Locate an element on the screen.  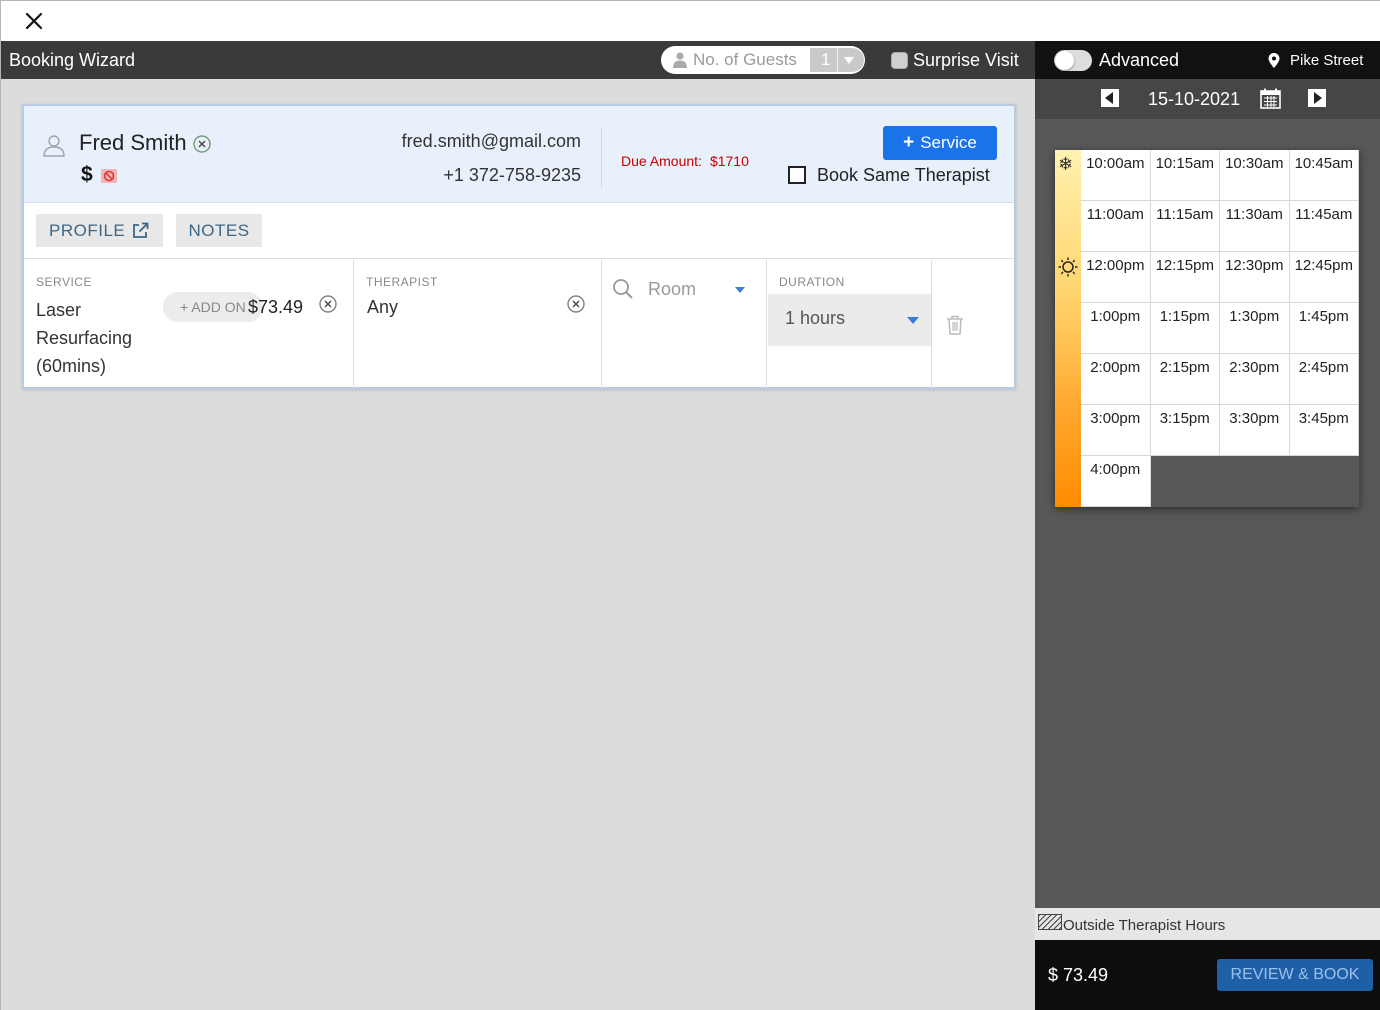
client-phone: +1 372-758-9235 is located at coordinates (512, 175).